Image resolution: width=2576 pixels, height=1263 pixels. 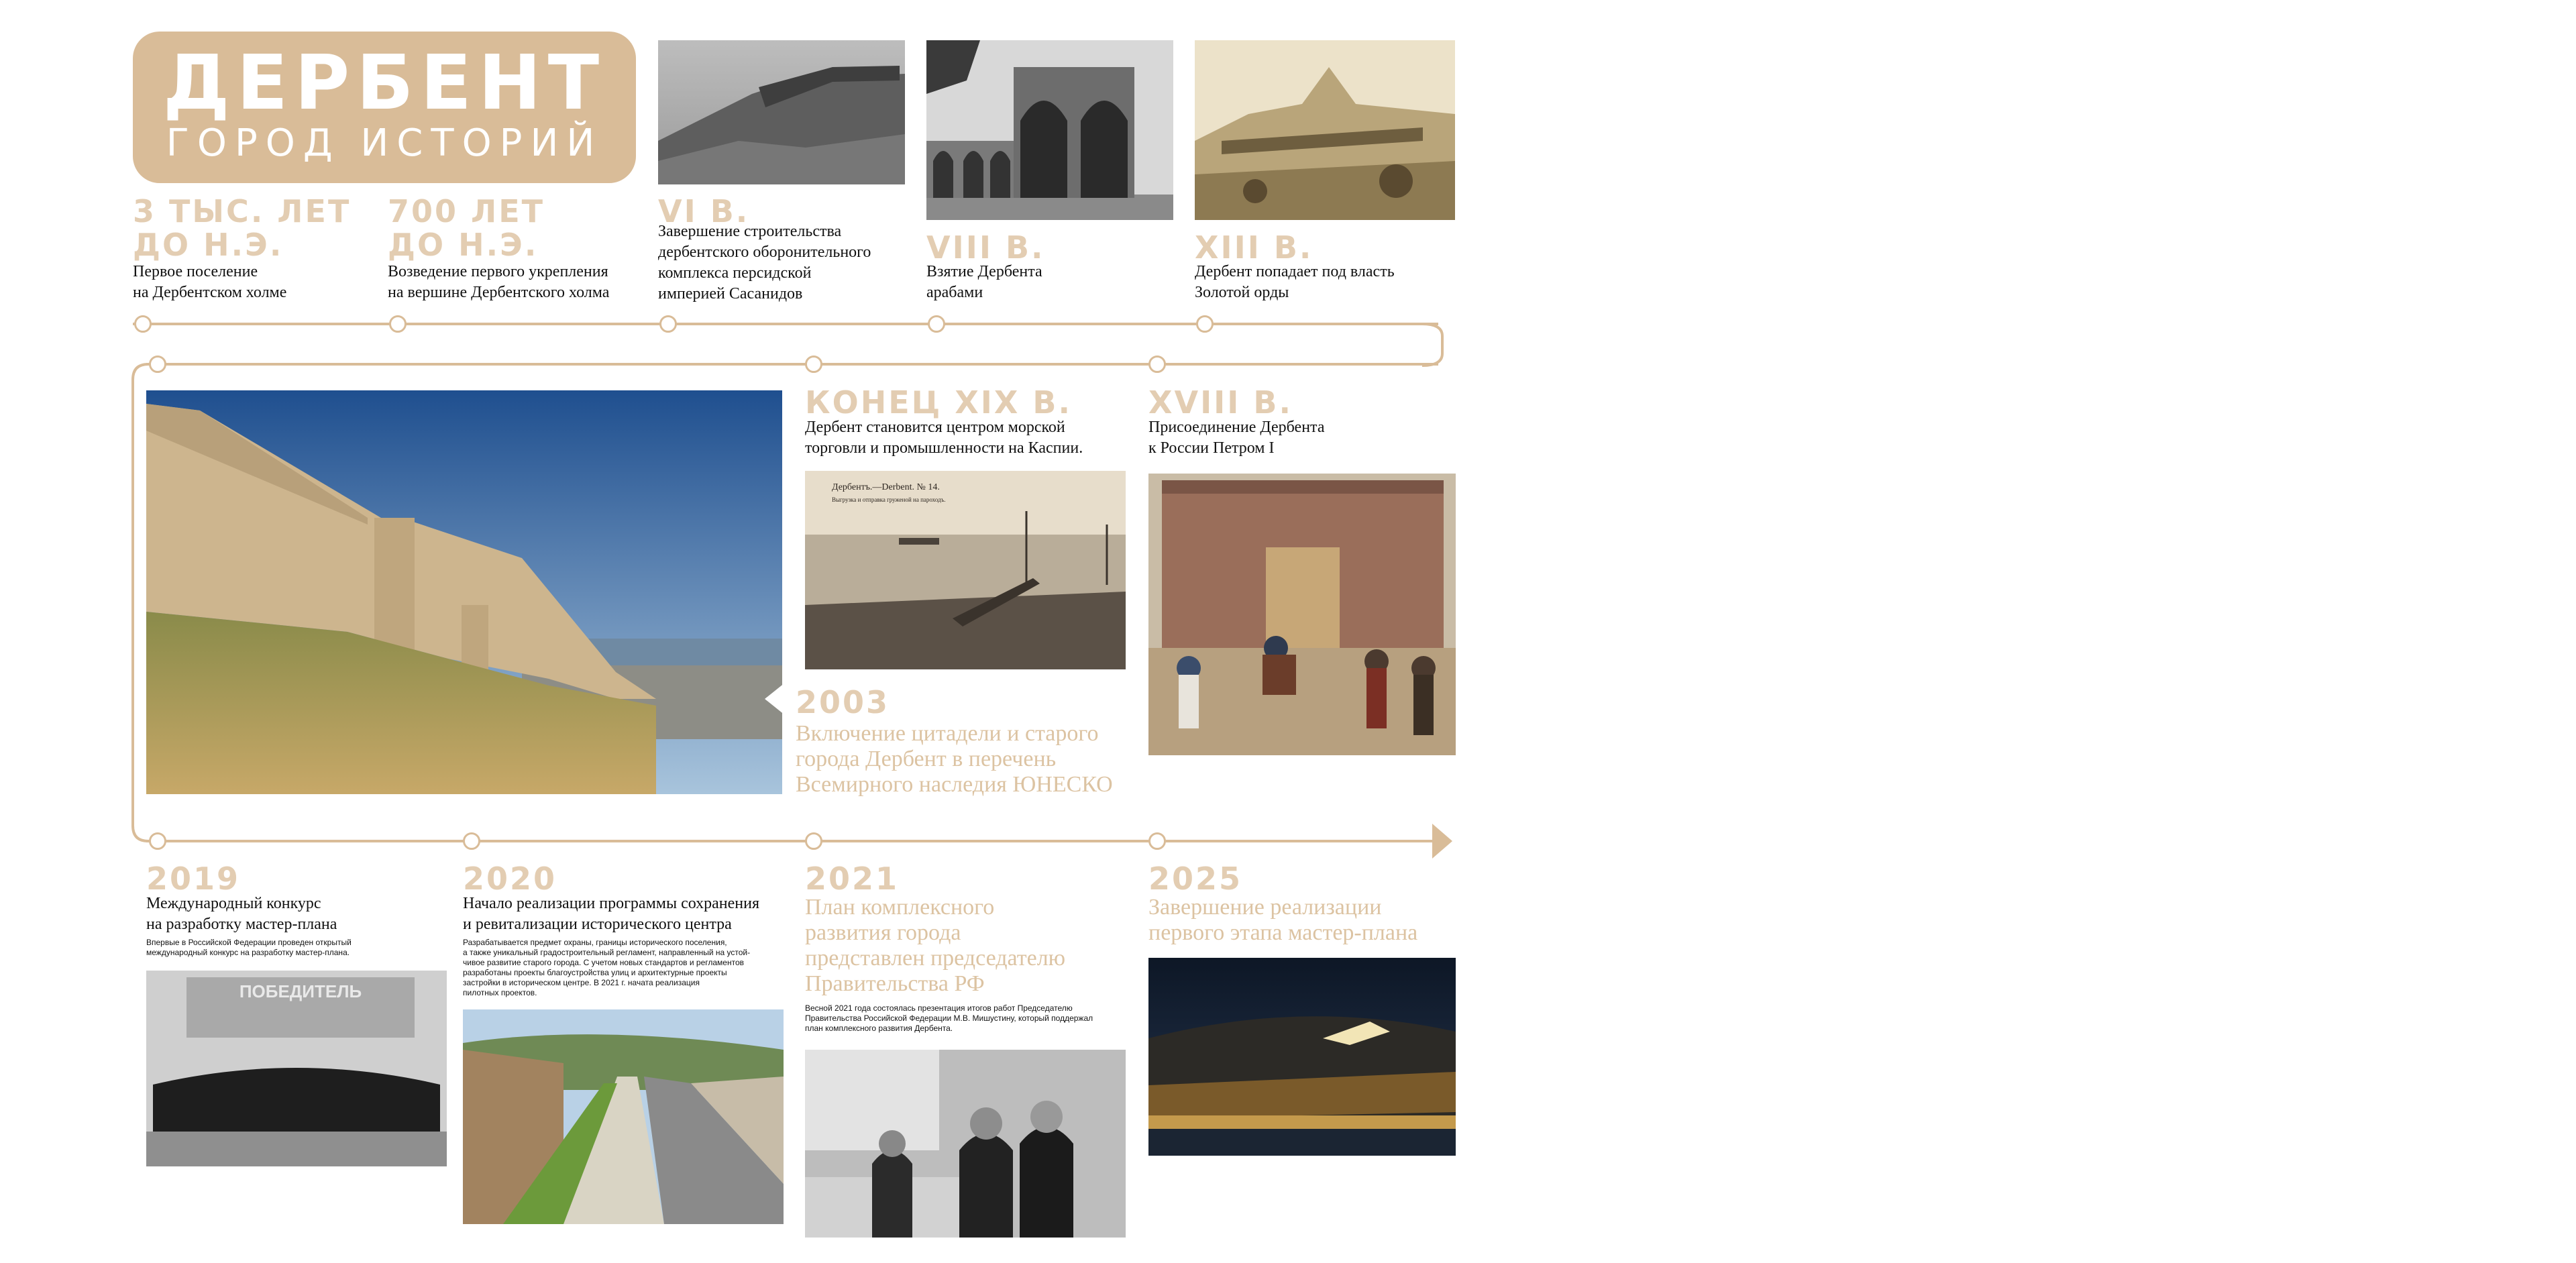 What do you see at coordinates (792, 364) in the screenshot?
I see `timeline-middle` at bounding box center [792, 364].